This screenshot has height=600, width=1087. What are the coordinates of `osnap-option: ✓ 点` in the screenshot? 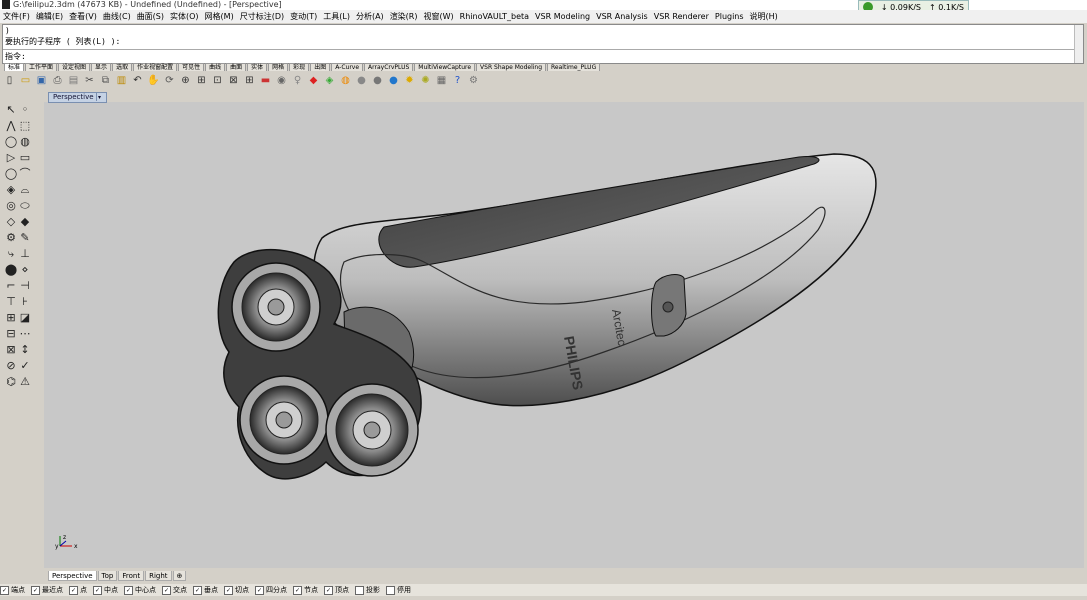 It's located at (78, 590).